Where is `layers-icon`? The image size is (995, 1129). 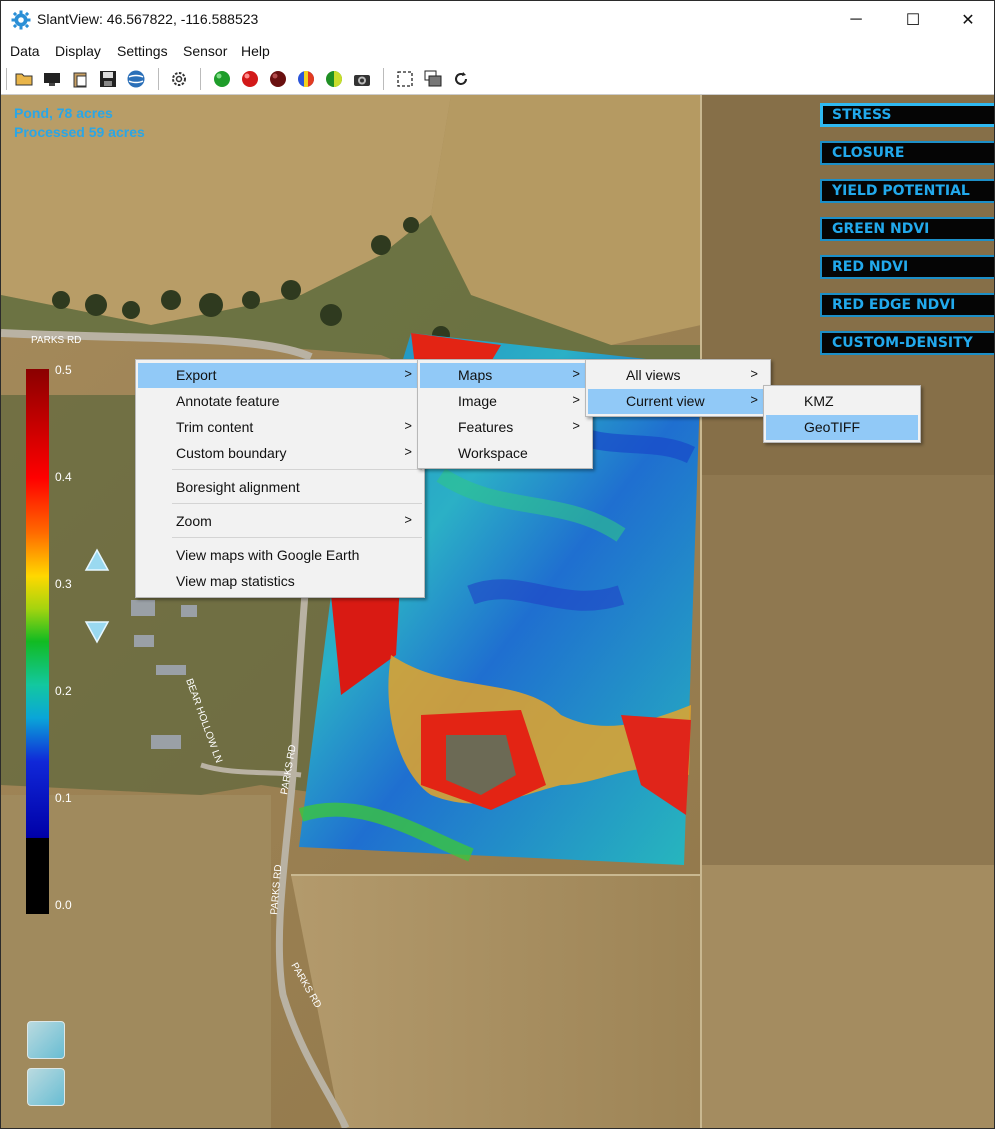
layers-icon is located at coordinates (433, 79).